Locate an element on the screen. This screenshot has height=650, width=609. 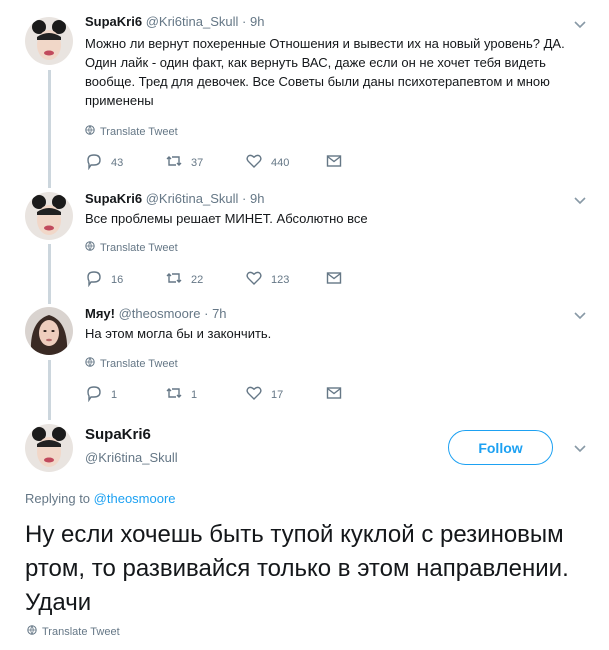
reply-button: 1 is located at coordinates (125, 394).